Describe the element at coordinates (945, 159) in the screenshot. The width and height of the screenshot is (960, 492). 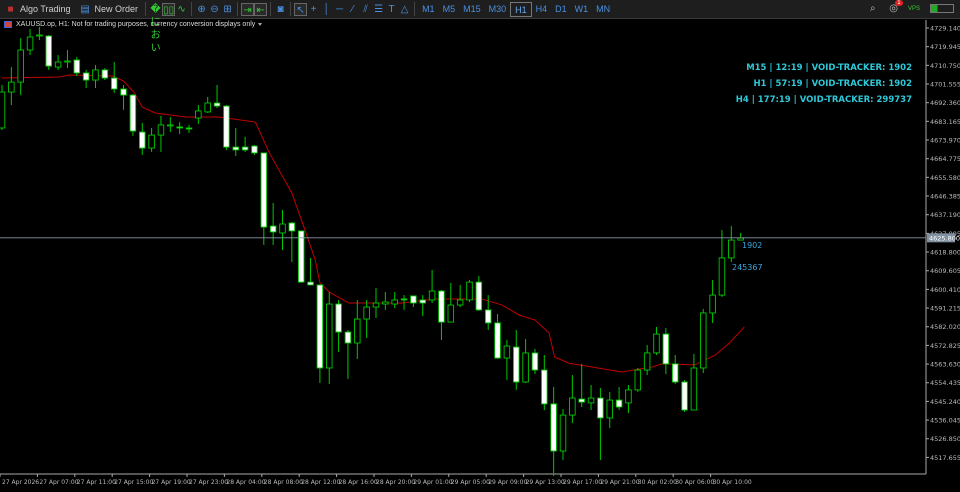
I see `y-tick-label: 4664.775` at that location.